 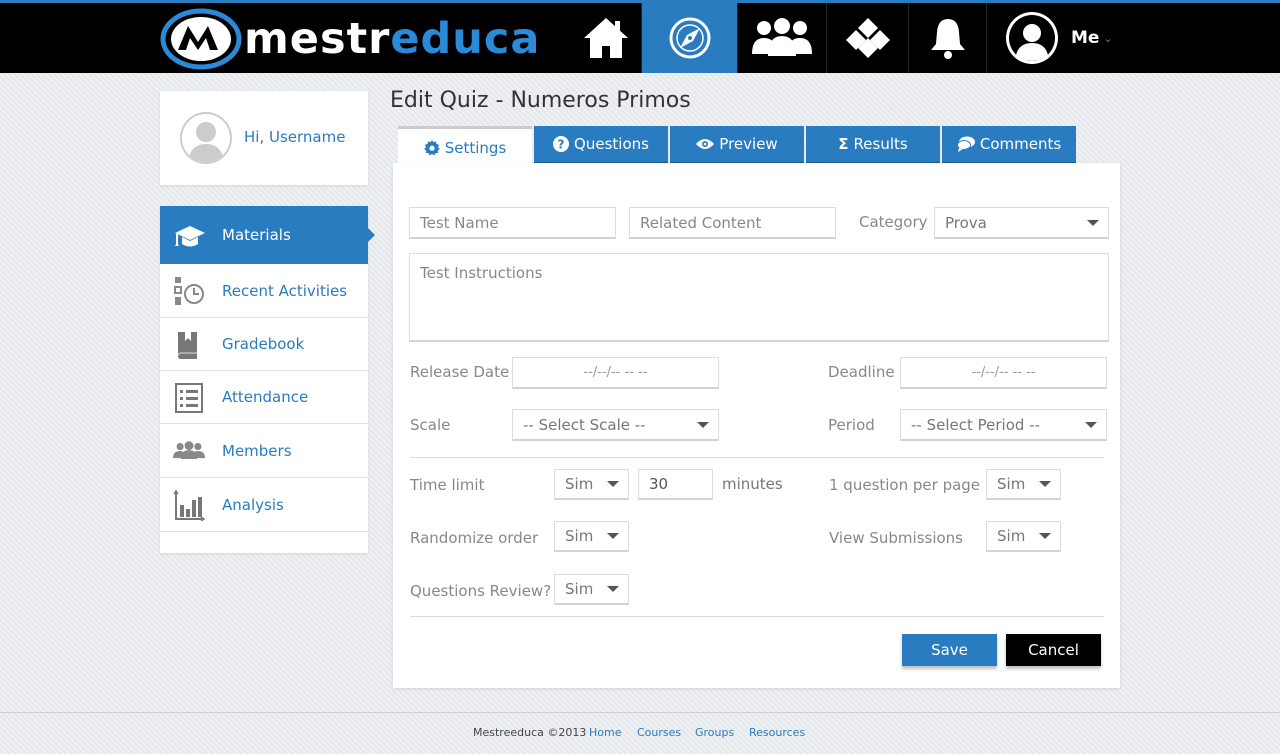 I want to click on book-icon, so click(x=187, y=345).